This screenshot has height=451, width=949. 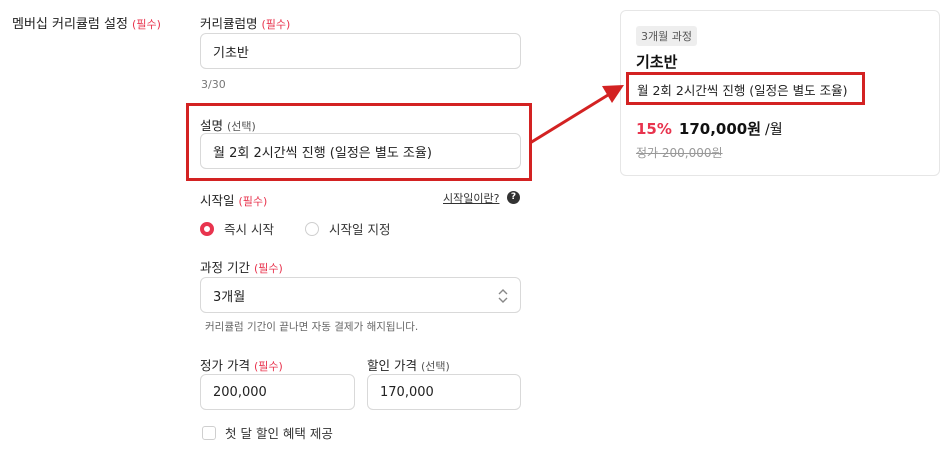 What do you see at coordinates (408, 365) in the screenshot?
I see `discount-price-label: 할인 가격 (선택)` at bounding box center [408, 365].